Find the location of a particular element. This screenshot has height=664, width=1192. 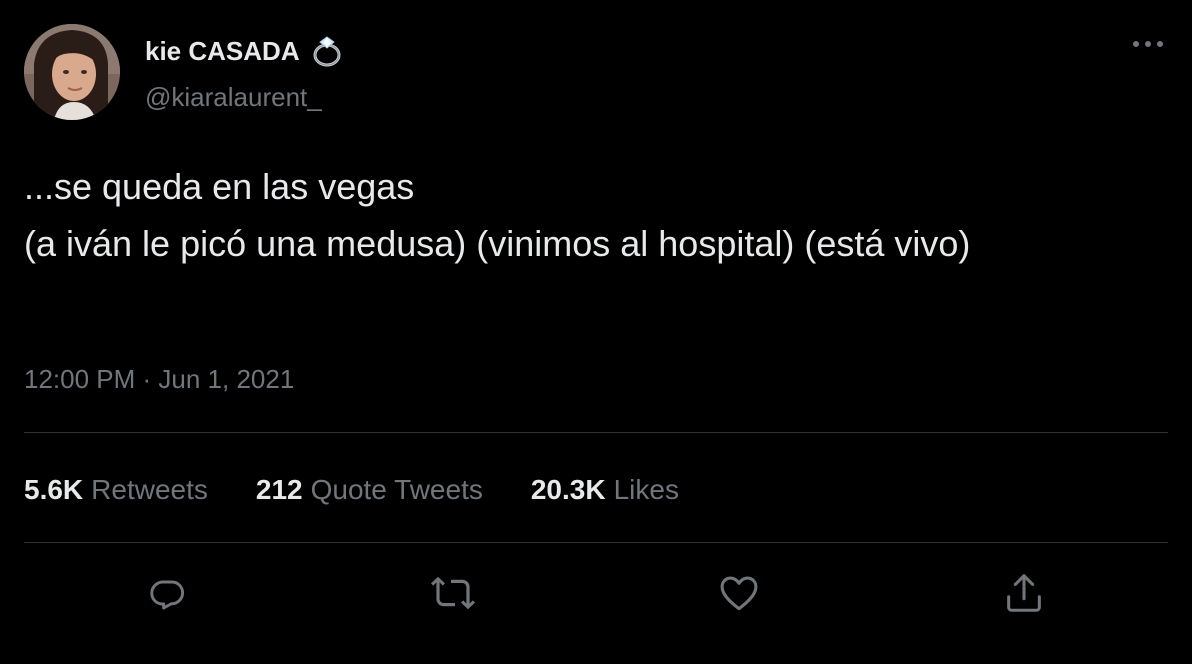

author-handle: @kiaralaurent_ is located at coordinates (233, 97).